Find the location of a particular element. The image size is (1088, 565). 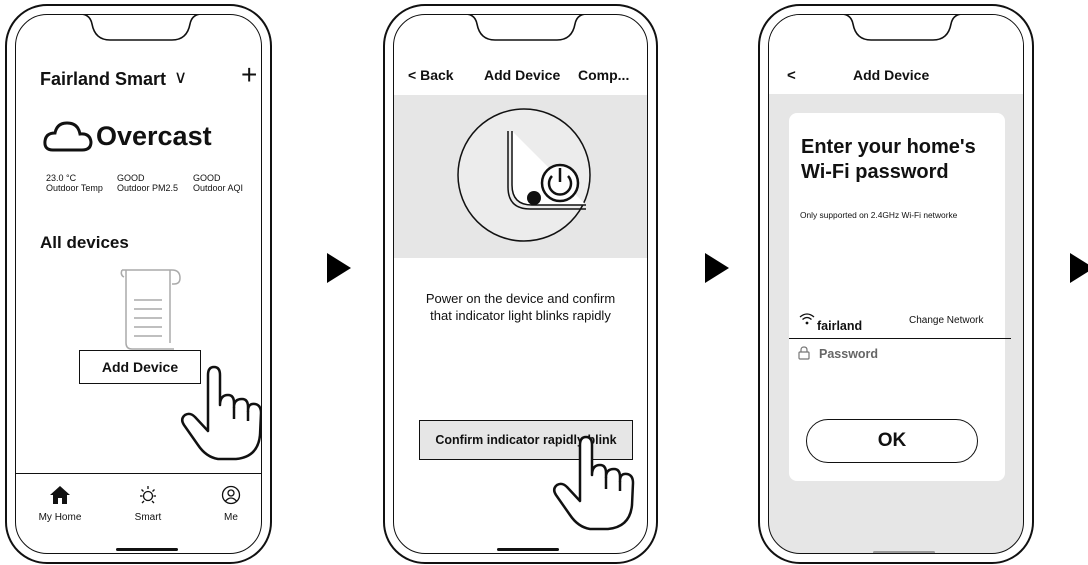

device-illustration-panel is located at coordinates (520, 176).